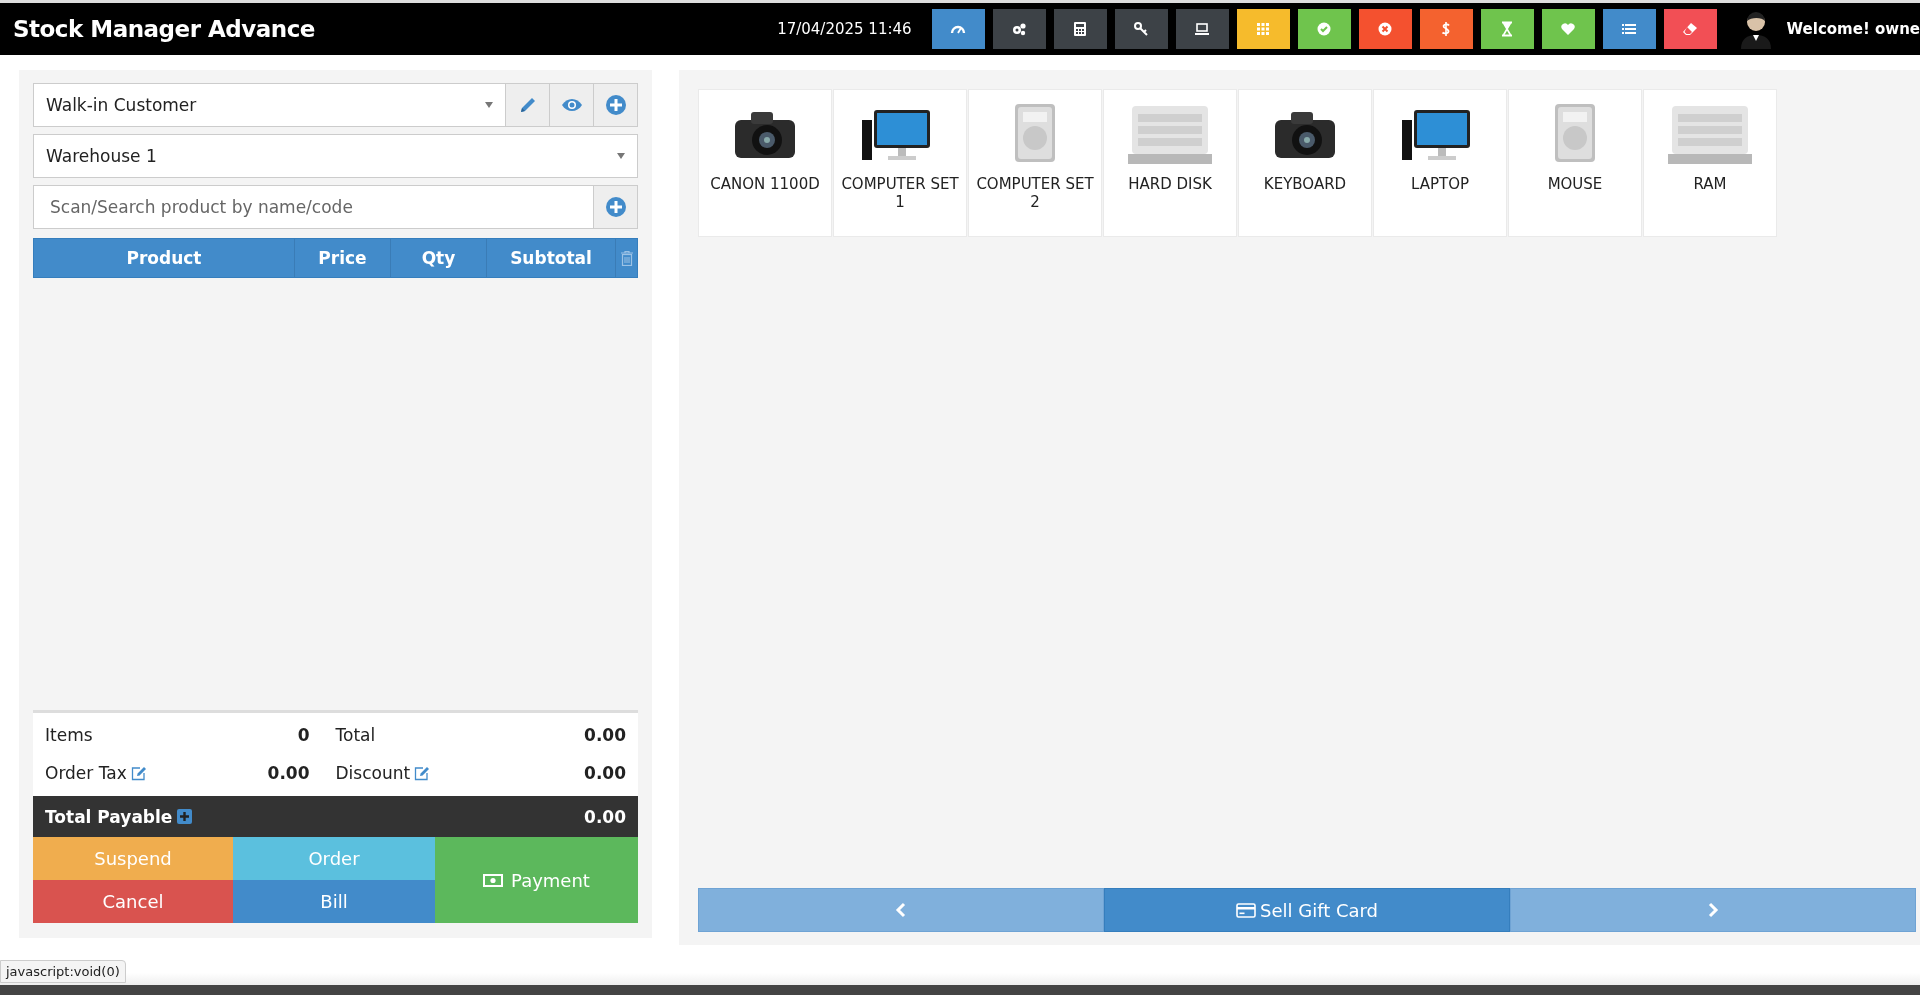  Describe the element at coordinates (1710, 163) in the screenshot. I see `product-tile: RAM` at that location.